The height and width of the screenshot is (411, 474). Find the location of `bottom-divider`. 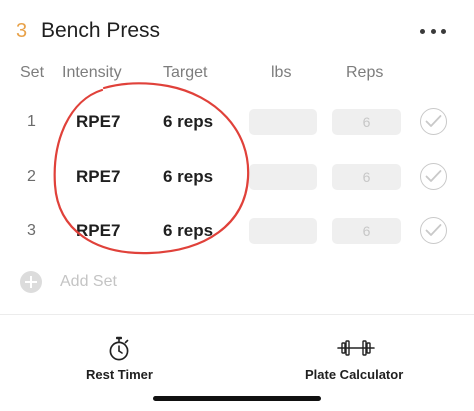

bottom-divider is located at coordinates (237, 314).